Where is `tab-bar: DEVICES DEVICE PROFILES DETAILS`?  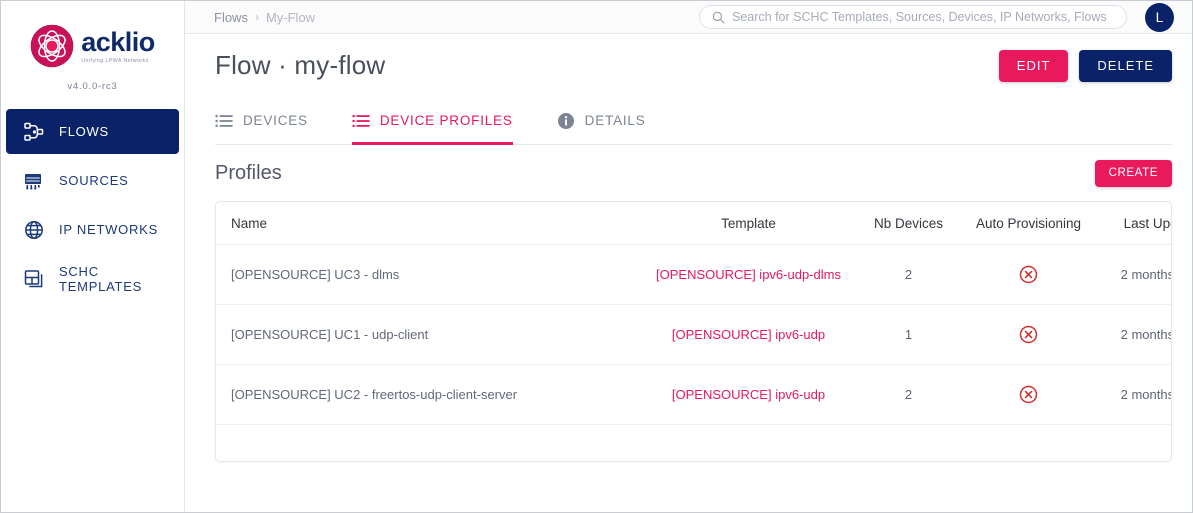
tab-bar: DEVICES DEVICE PROFILES DETAILS is located at coordinates (693, 121).